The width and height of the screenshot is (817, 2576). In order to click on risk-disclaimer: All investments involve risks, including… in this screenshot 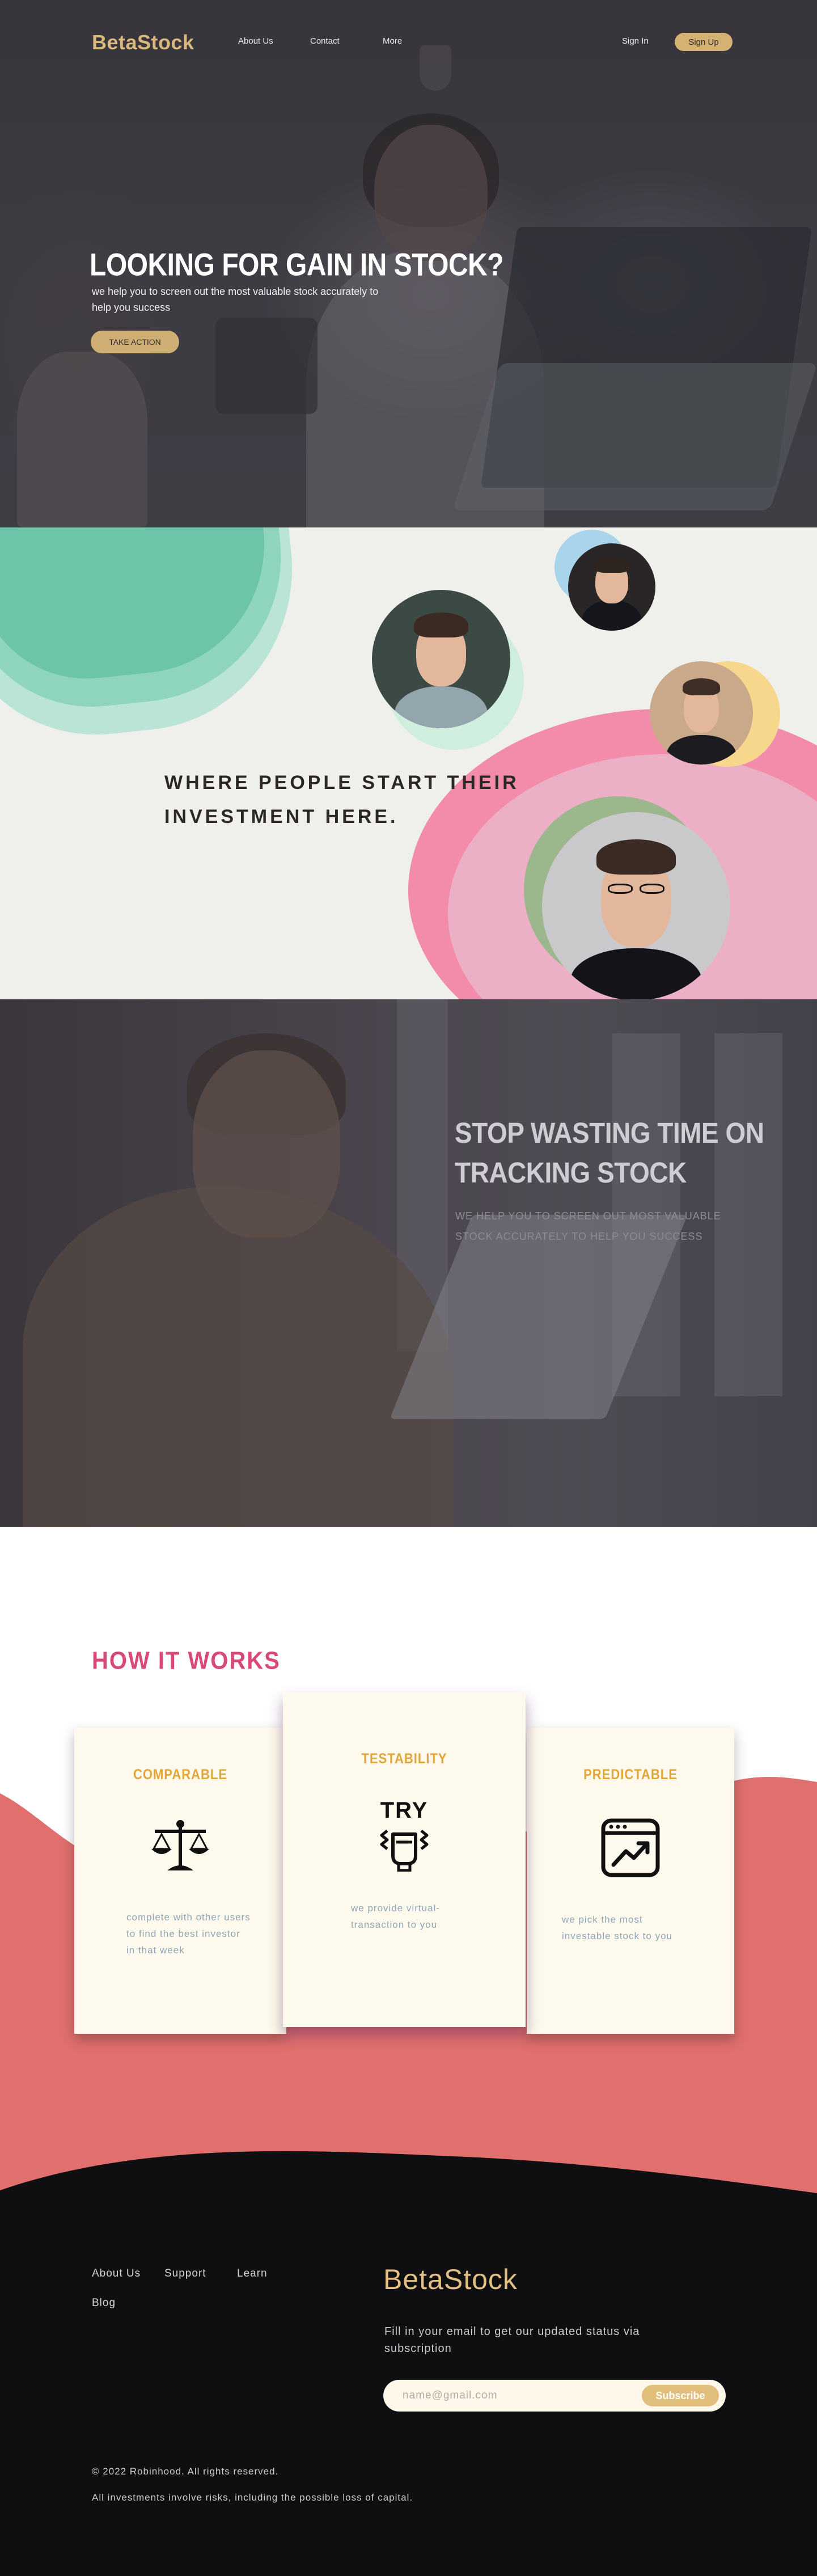, I will do `click(252, 2497)`.